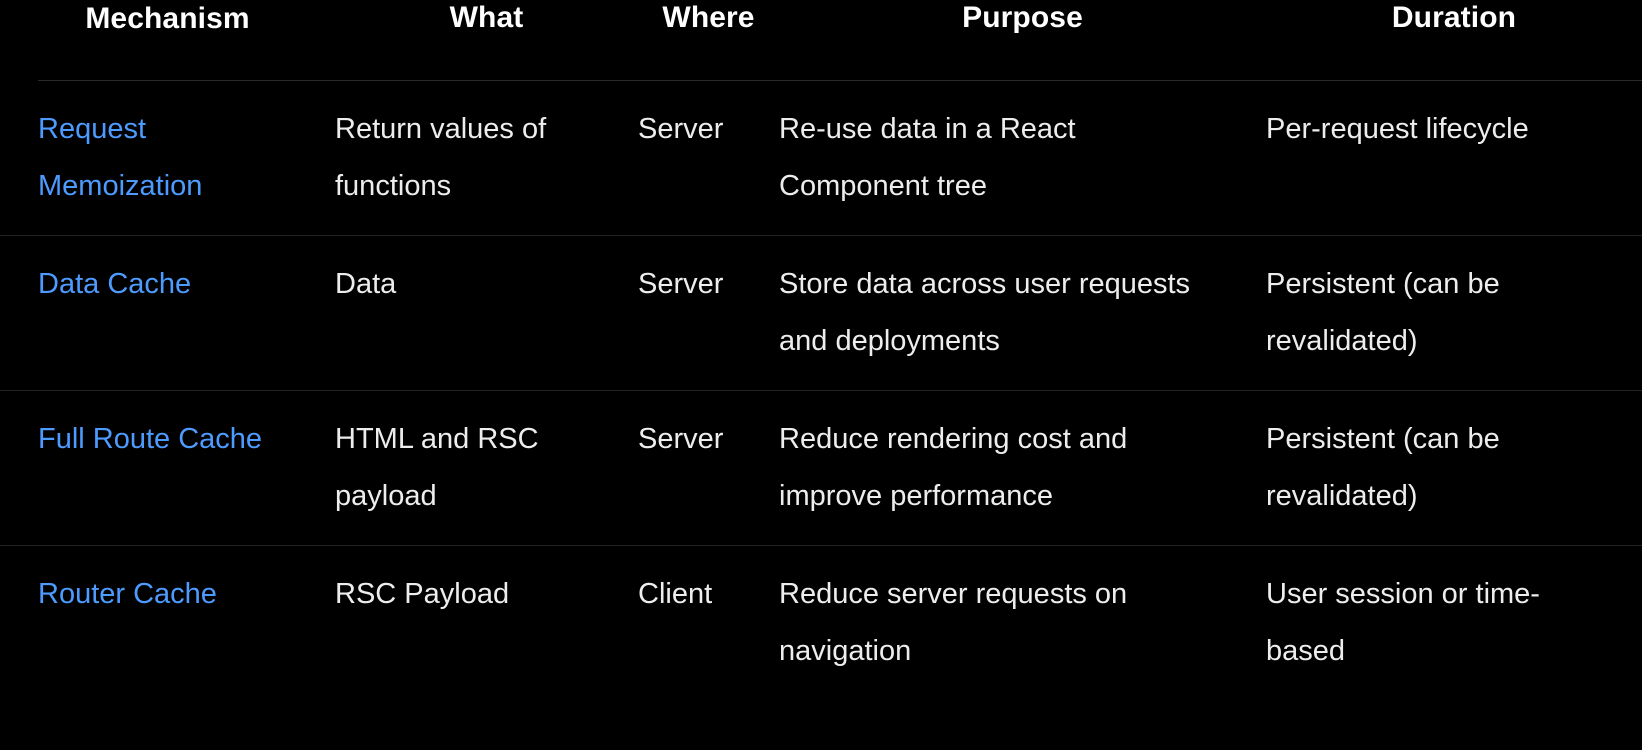  What do you see at coordinates (422, 594) in the screenshot?
I see `cell-what: RSC Payload` at bounding box center [422, 594].